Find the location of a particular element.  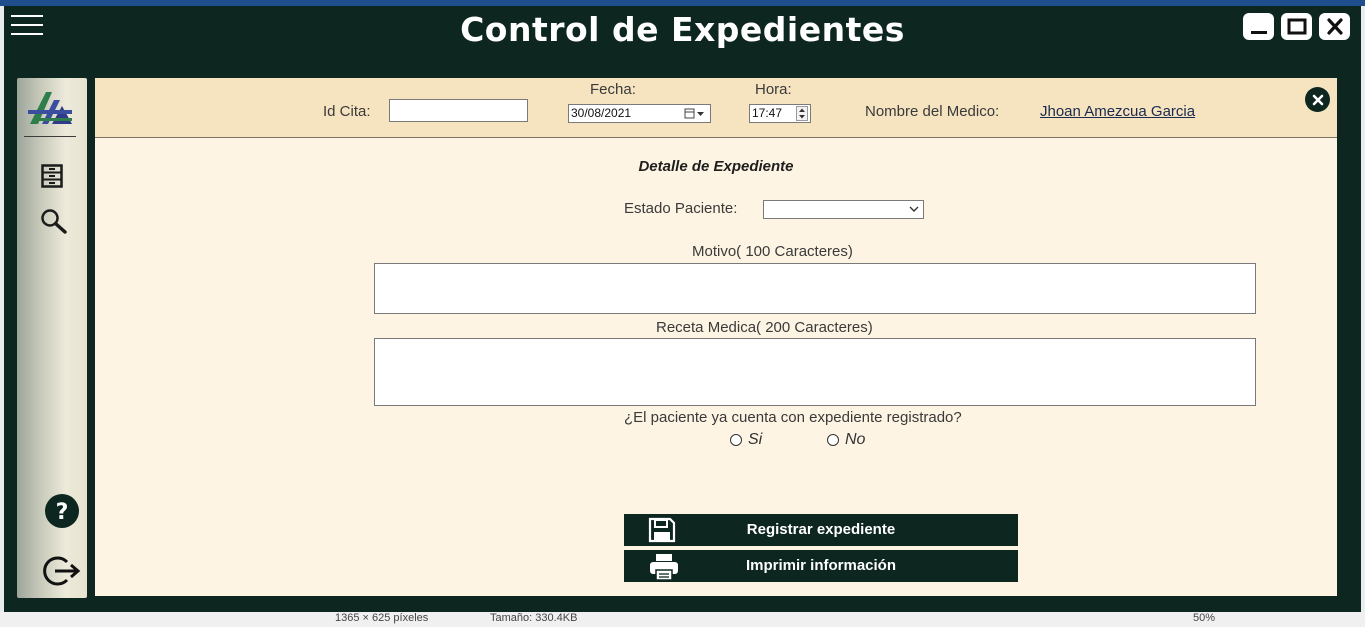

medico-label: Nombre del Medico: is located at coordinates (932, 111).